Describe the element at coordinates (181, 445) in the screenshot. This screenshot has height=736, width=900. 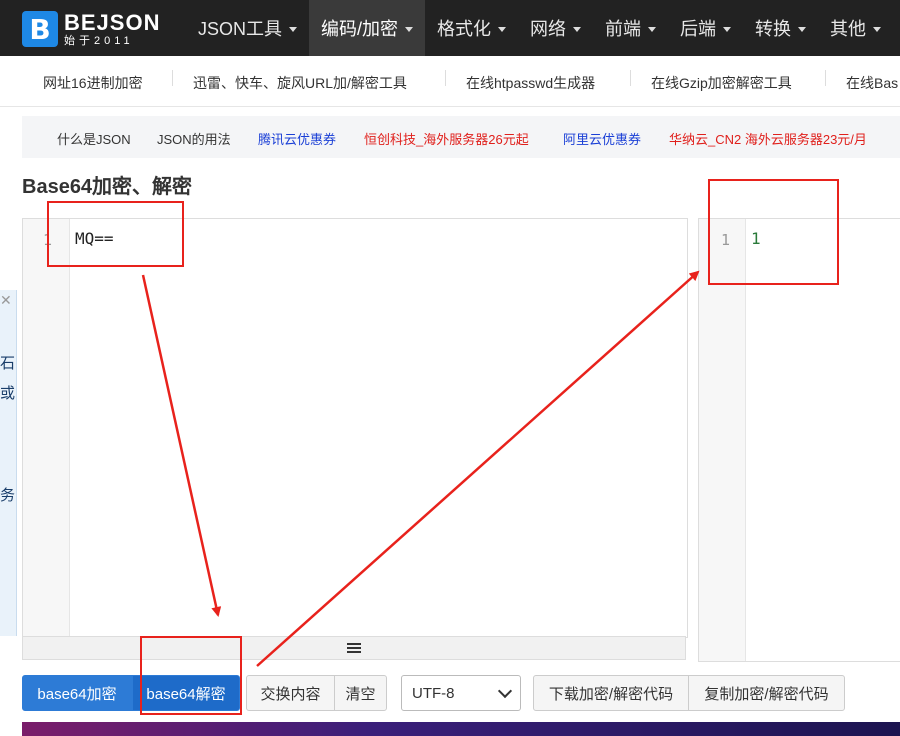
I see `arrow-to-decode-button` at that location.